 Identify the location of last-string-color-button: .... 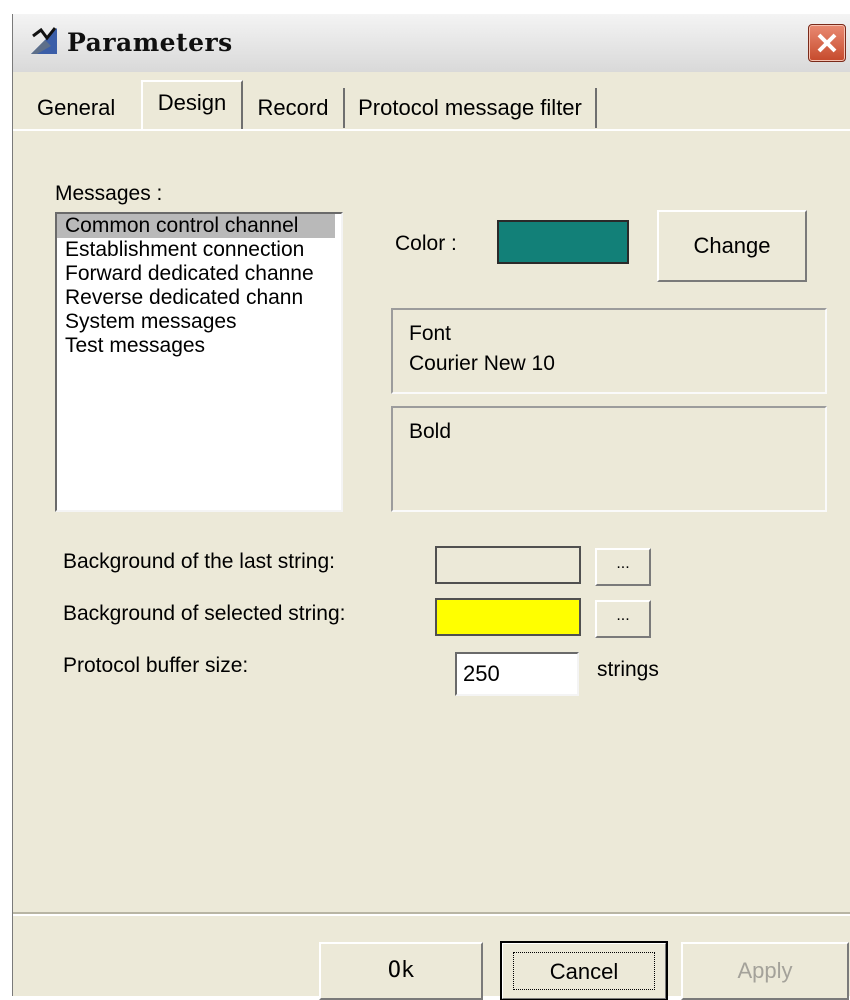
(623, 567).